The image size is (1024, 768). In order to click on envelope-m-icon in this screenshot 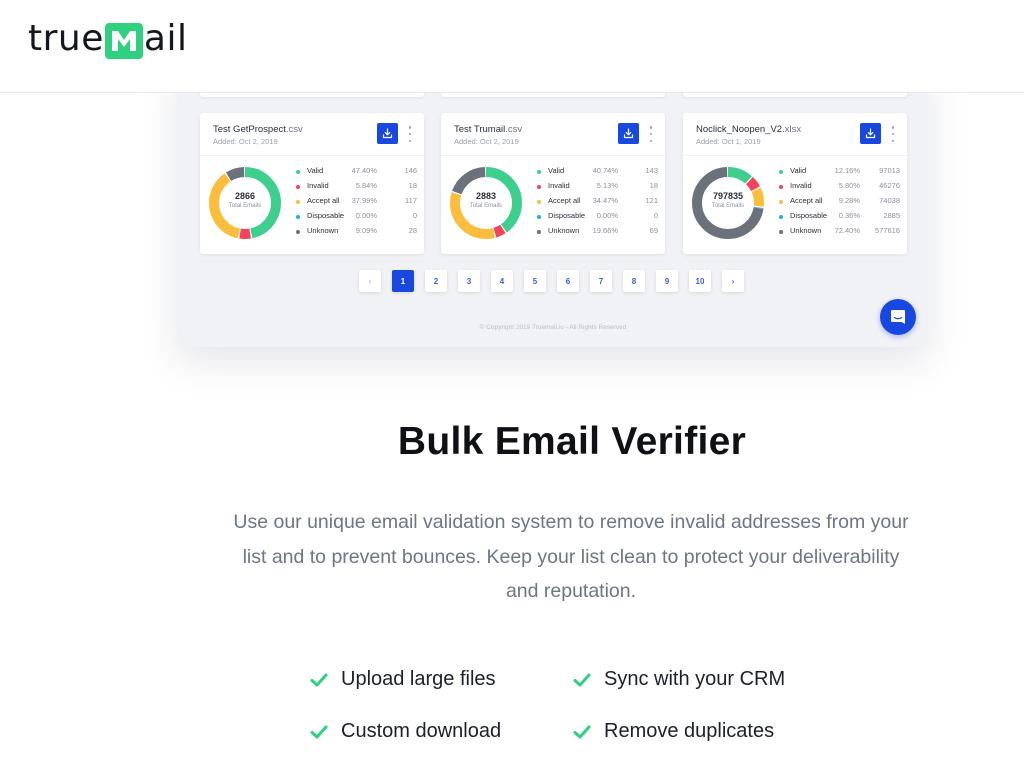, I will do `click(123, 40)`.